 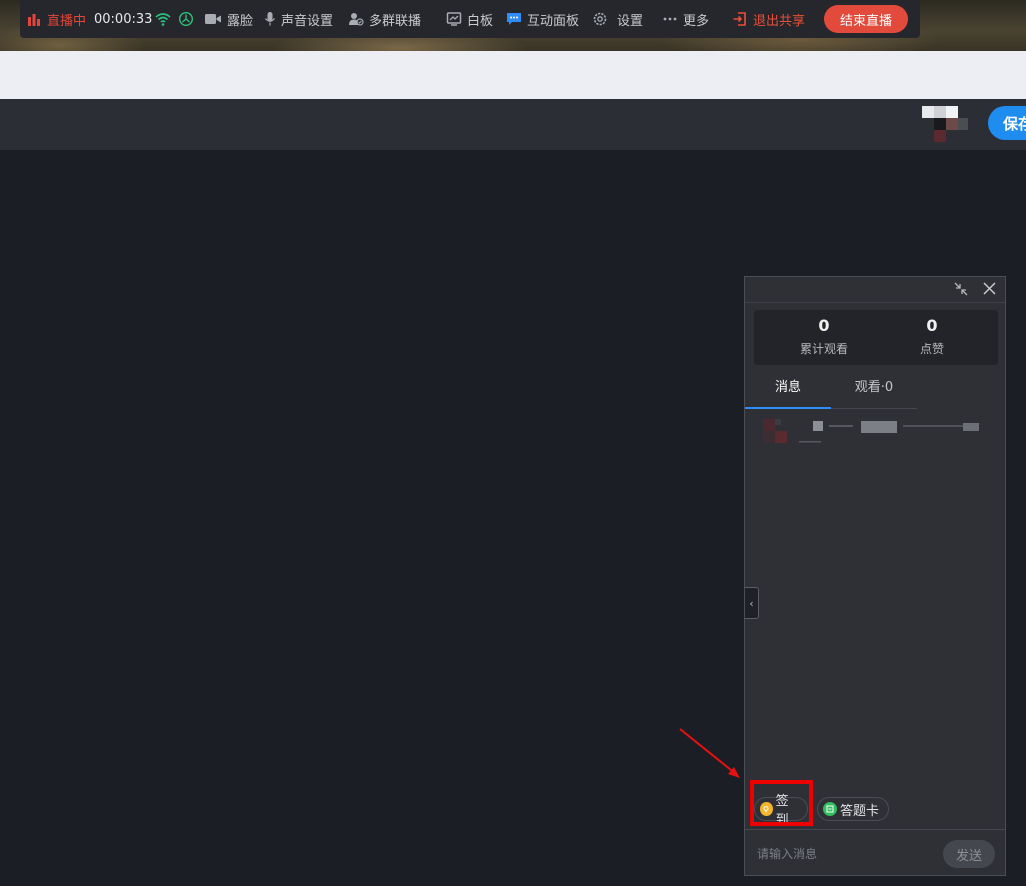 I want to click on users-icon, so click(x=356, y=19).